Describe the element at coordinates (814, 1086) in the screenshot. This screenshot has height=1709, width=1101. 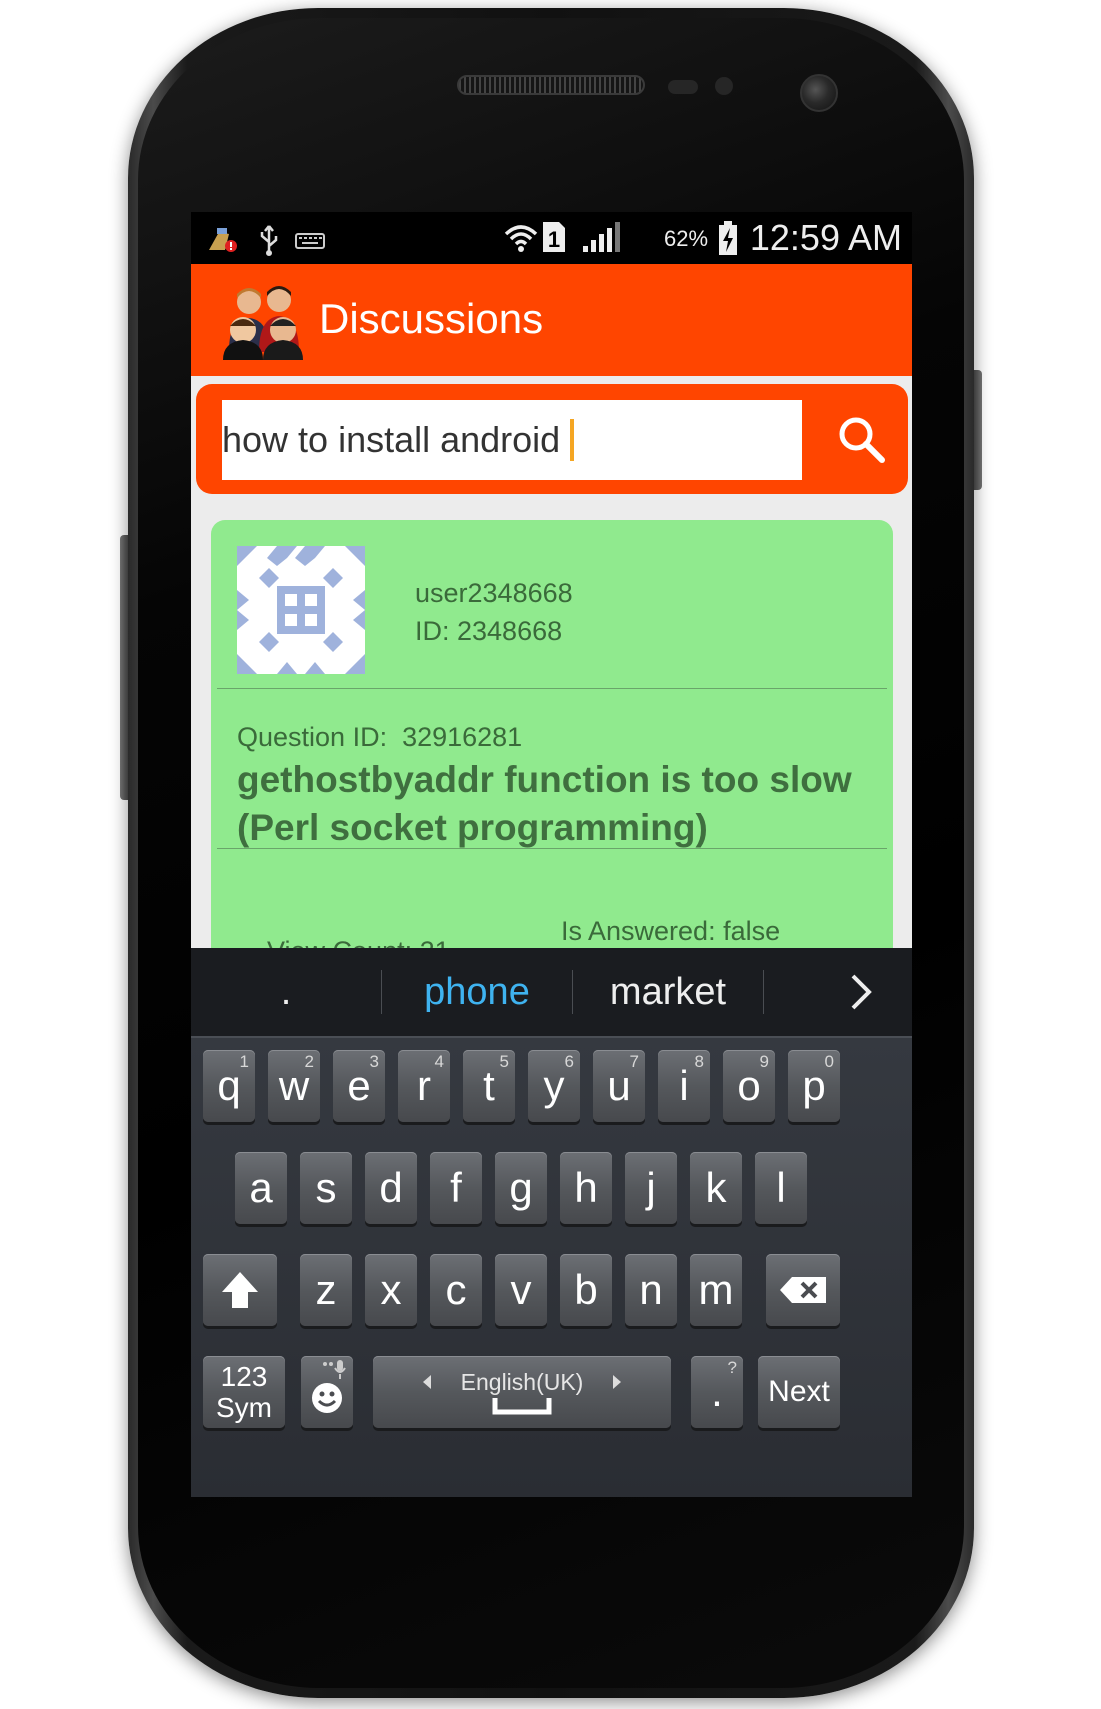
I see `key-p: 0p` at that location.